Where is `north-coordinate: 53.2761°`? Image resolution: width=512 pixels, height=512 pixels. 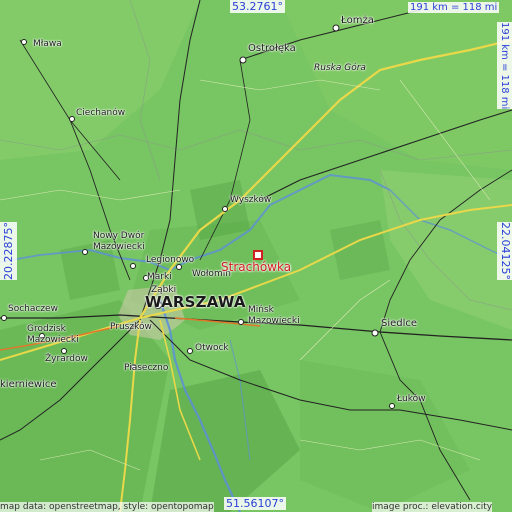
north-coordinate: 53.2761° is located at coordinates (257, 6).